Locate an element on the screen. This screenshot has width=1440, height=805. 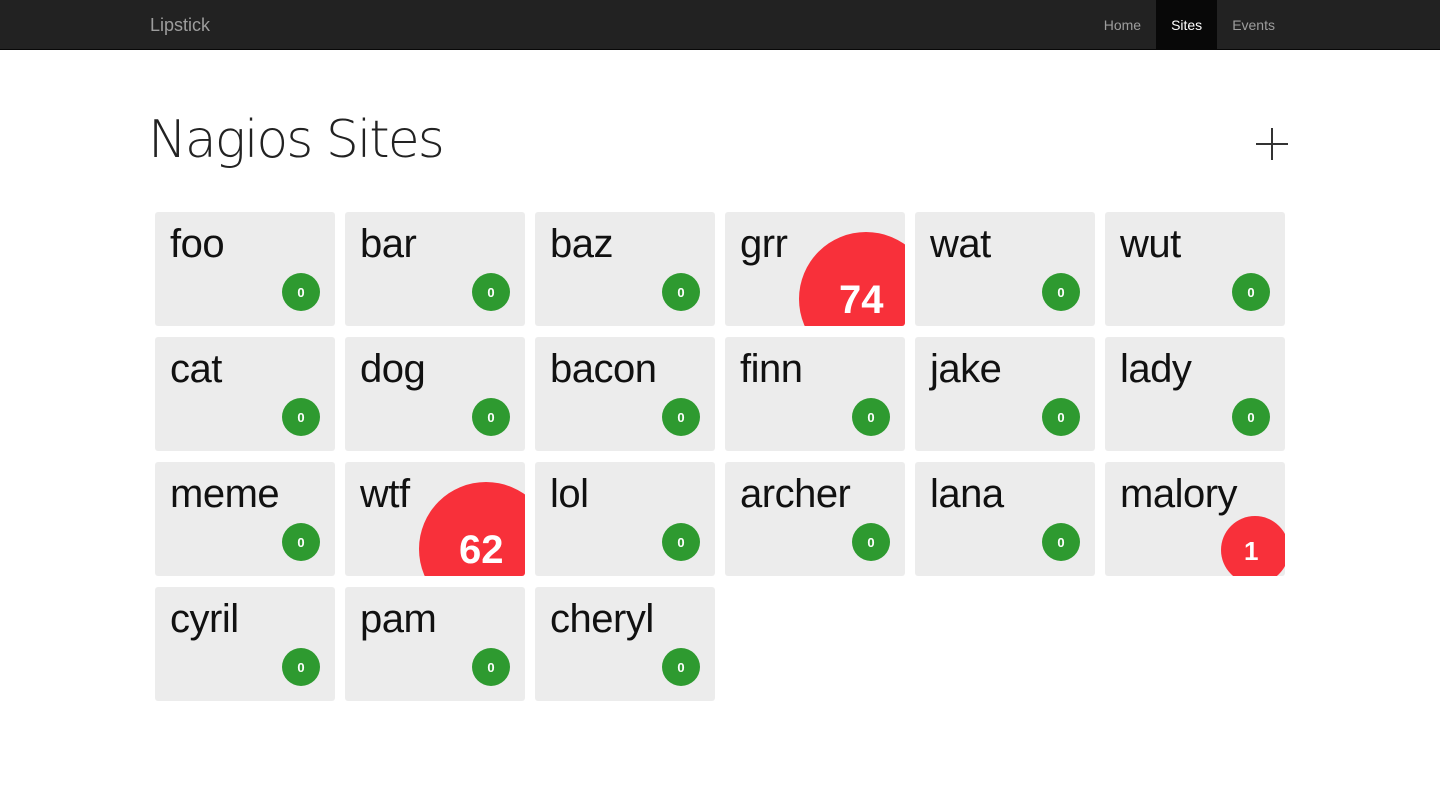
nav-item-events: Events is located at coordinates (1253, 25).